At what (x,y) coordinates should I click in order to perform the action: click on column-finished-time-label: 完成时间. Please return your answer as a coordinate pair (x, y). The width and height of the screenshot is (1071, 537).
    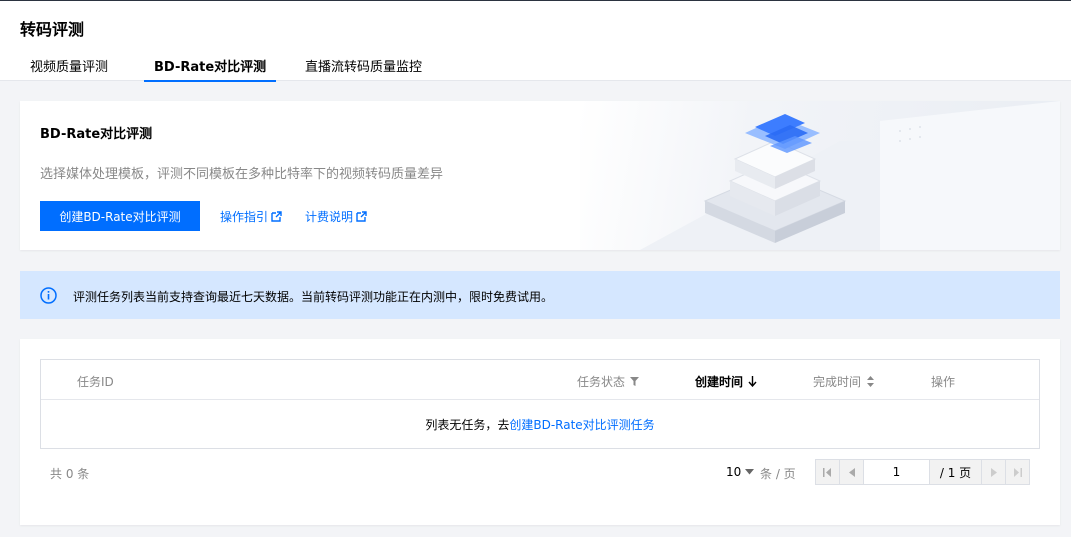
    Looking at the image, I should click on (837, 382).